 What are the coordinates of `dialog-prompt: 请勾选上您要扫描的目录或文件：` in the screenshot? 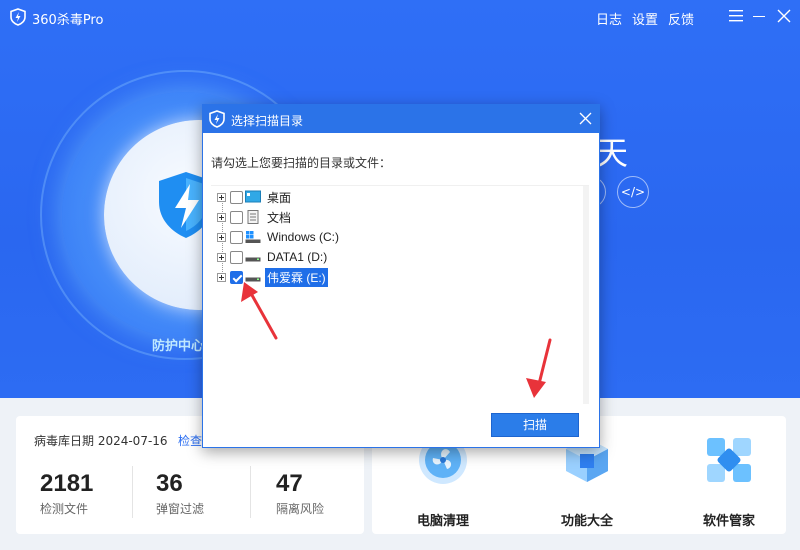 It's located at (301, 163).